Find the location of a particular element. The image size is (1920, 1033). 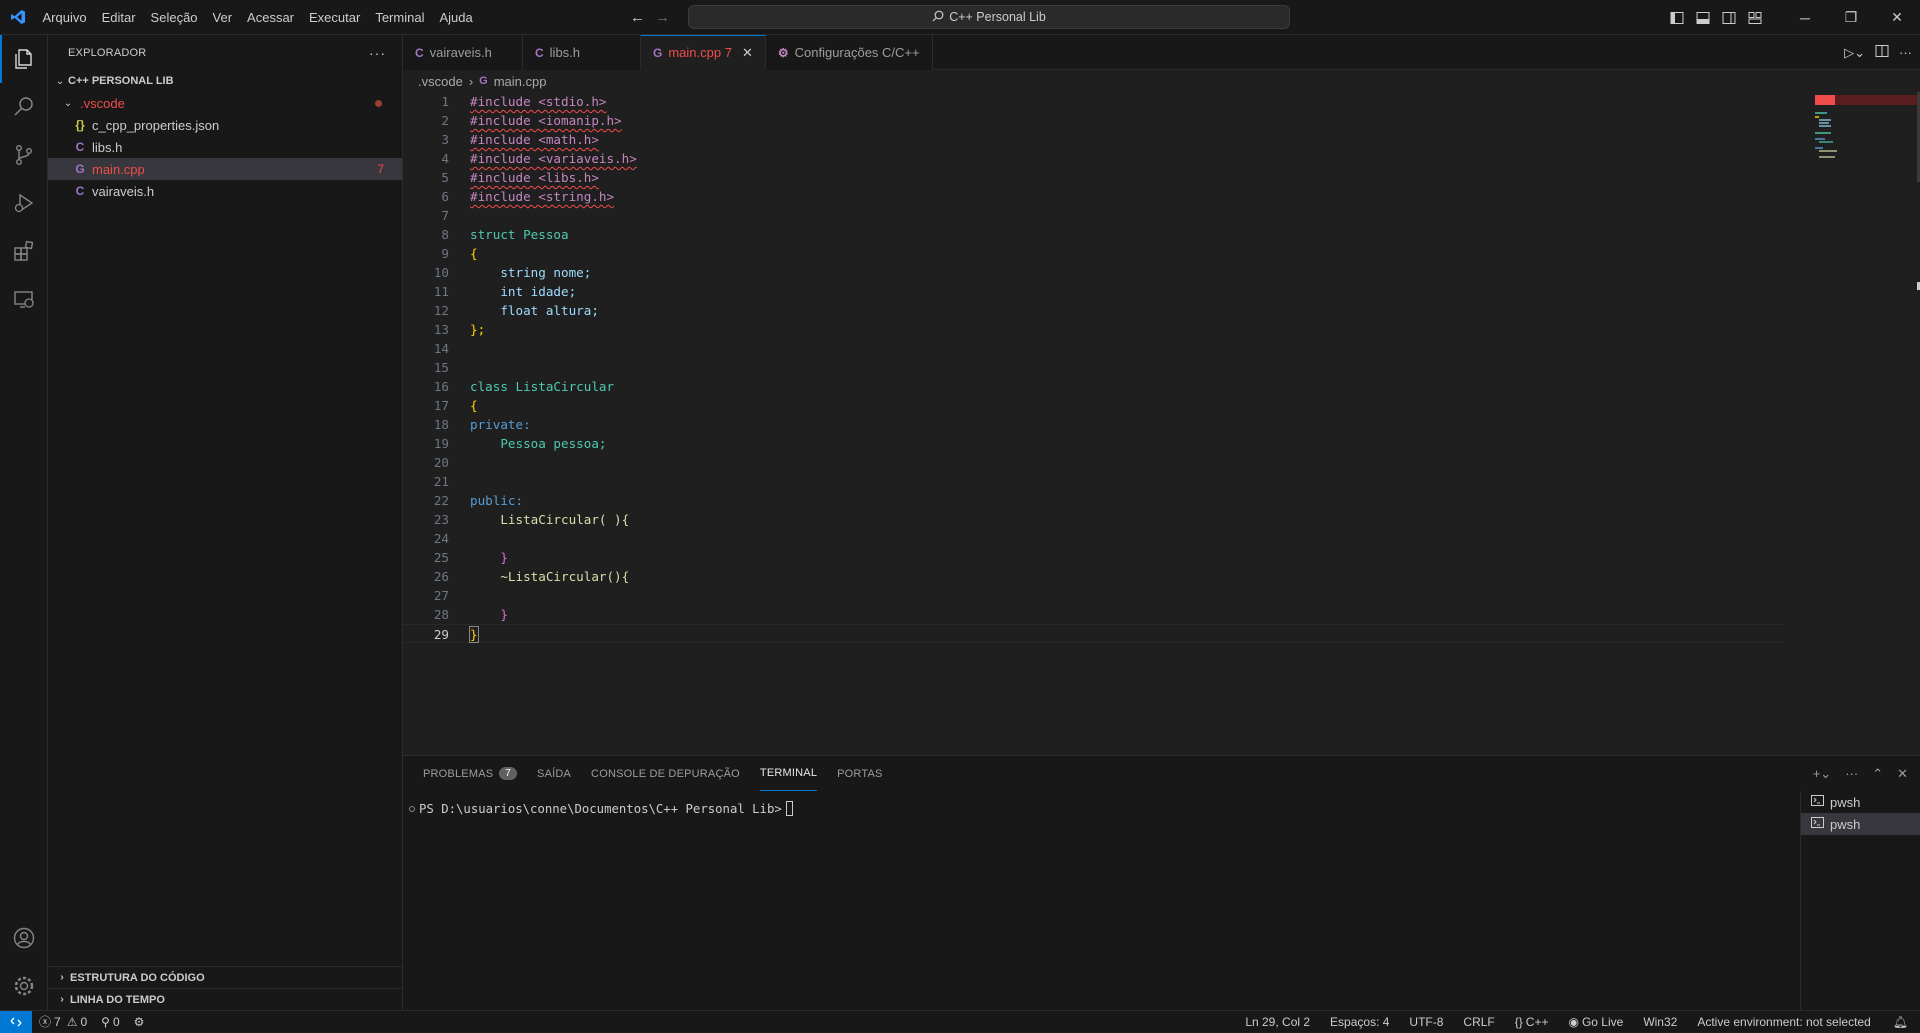

tab-cpp-config: ⚙ Configurações C/C++ is located at coordinates (849, 52).